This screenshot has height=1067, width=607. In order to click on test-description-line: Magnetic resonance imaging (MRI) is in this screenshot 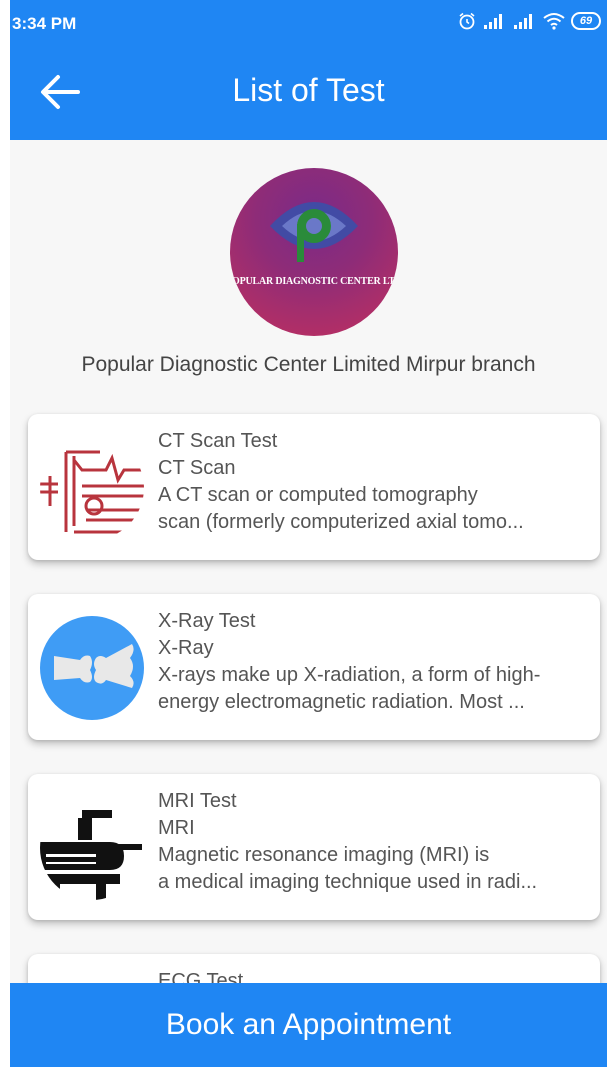, I will do `click(324, 855)`.